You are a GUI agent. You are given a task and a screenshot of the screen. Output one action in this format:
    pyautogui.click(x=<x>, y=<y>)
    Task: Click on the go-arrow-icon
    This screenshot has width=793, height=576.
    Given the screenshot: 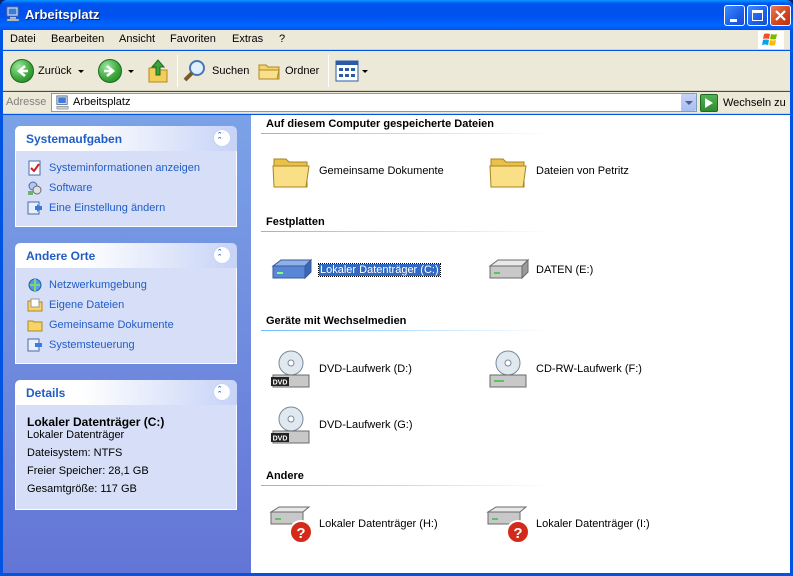 What is the action you would take?
    pyautogui.click(x=709, y=102)
    